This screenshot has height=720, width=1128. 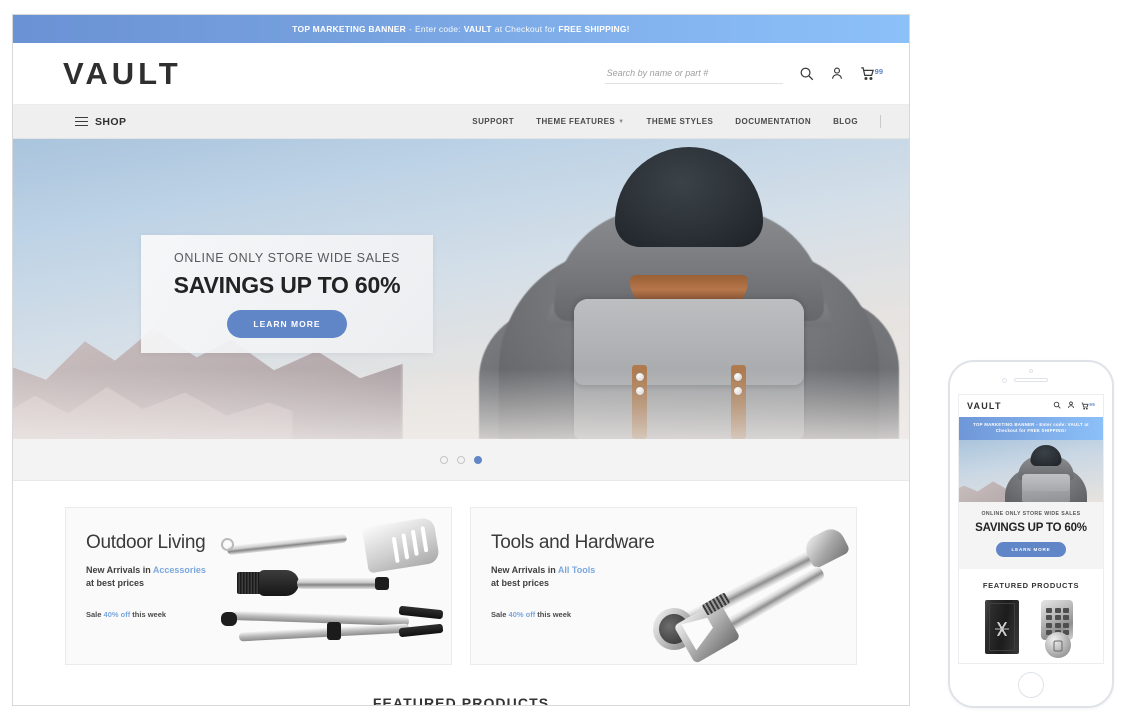 What do you see at coordinates (438, 29) in the screenshot?
I see `banner-text-1: Enter code:` at bounding box center [438, 29].